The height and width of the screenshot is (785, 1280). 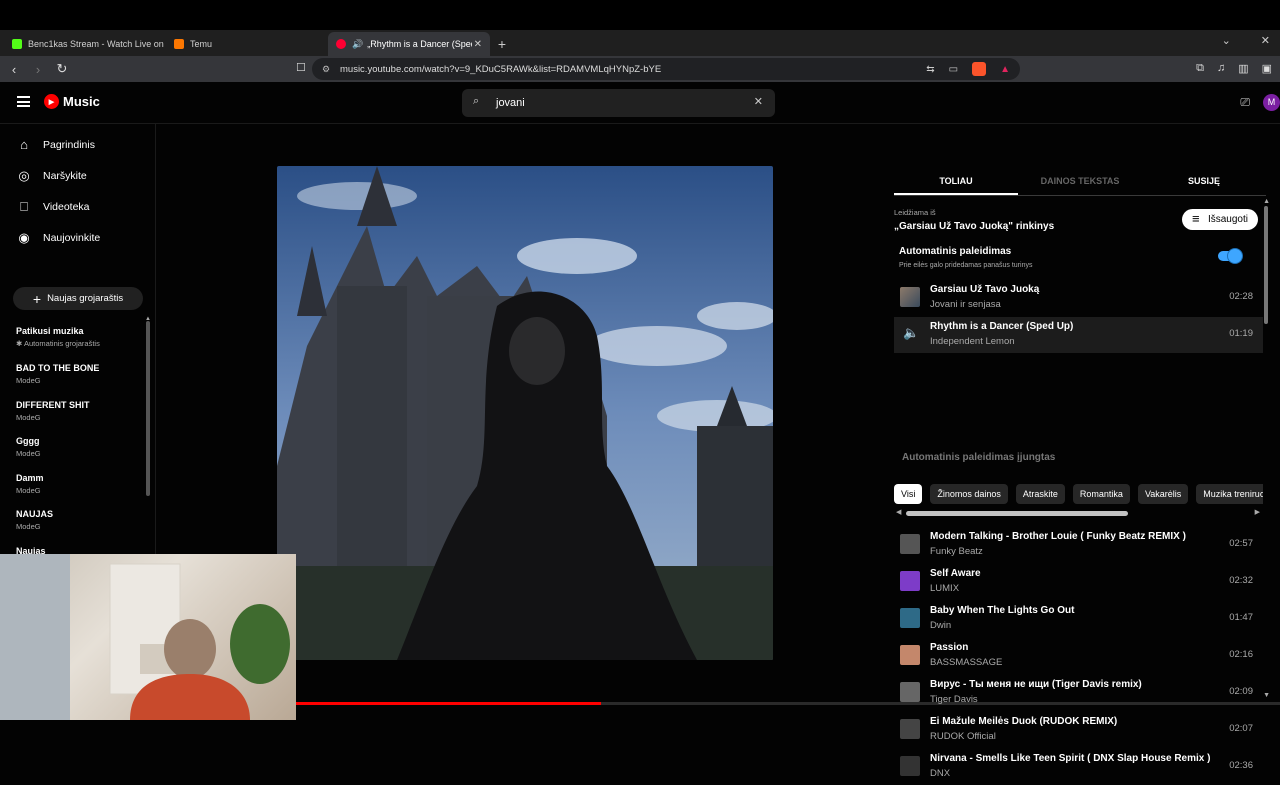 I want to click on tab-related: SUSIJĘ, so click(x=1204, y=180).